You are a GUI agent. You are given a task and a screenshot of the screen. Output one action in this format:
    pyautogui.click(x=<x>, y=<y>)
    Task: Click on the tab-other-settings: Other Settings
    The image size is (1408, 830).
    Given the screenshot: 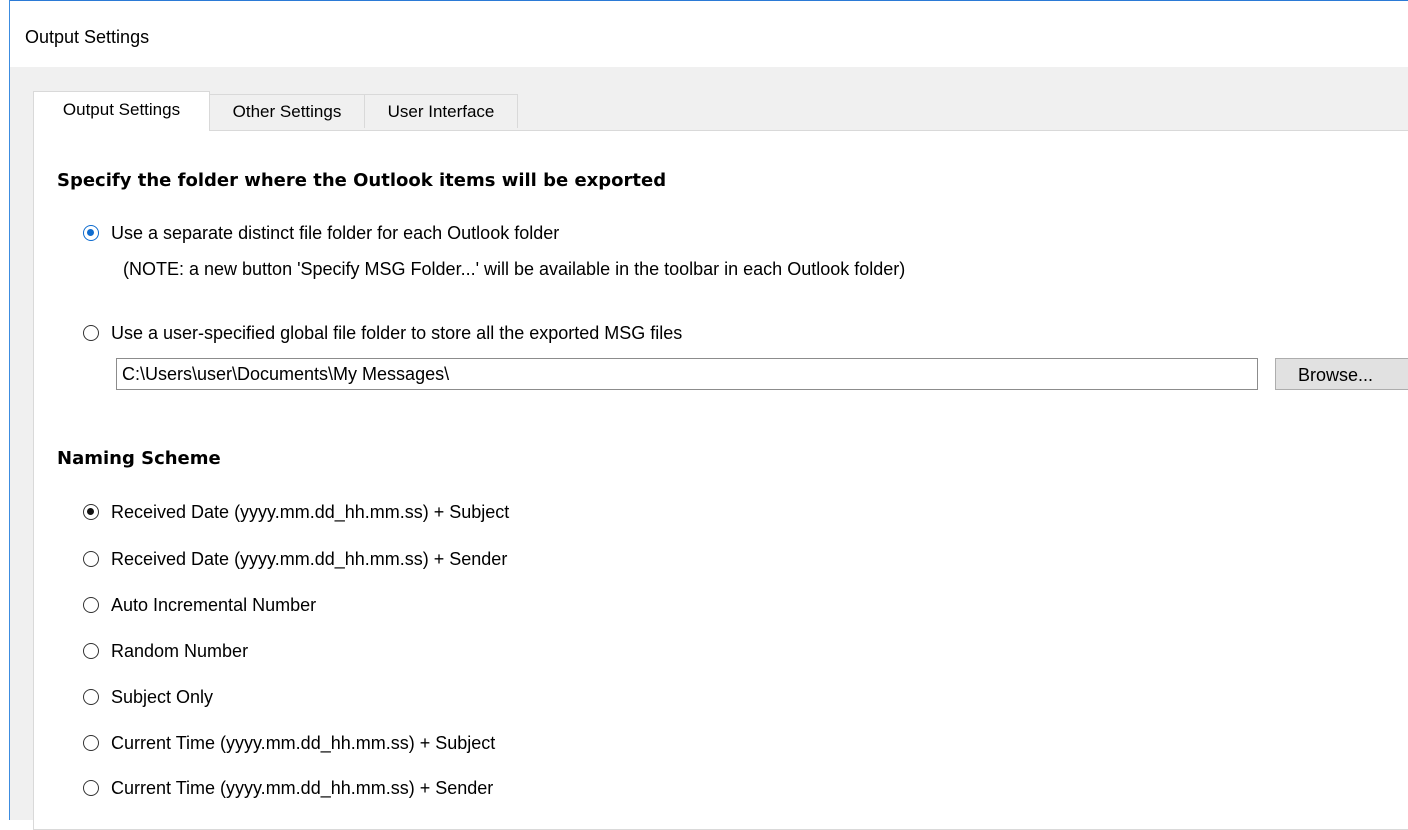 What is the action you would take?
    pyautogui.click(x=287, y=111)
    